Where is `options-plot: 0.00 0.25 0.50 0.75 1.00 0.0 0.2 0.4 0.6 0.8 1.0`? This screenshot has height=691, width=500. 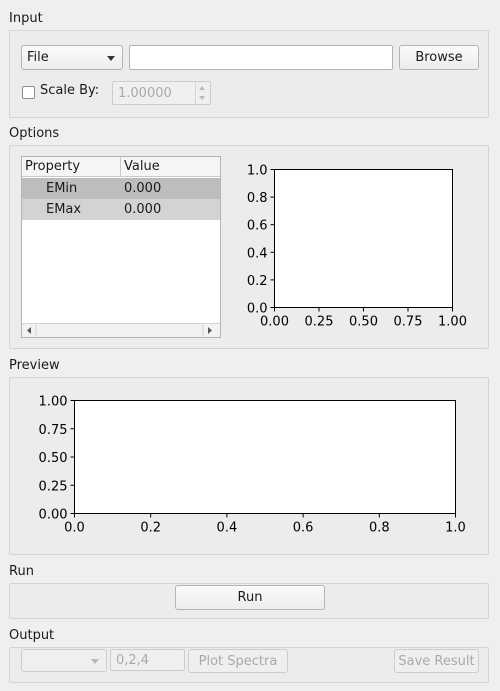 options-plot: 0.00 0.25 0.50 0.75 1.00 0.0 0.2 0.4 0.6 0.8 1.0 is located at coordinates (352, 247).